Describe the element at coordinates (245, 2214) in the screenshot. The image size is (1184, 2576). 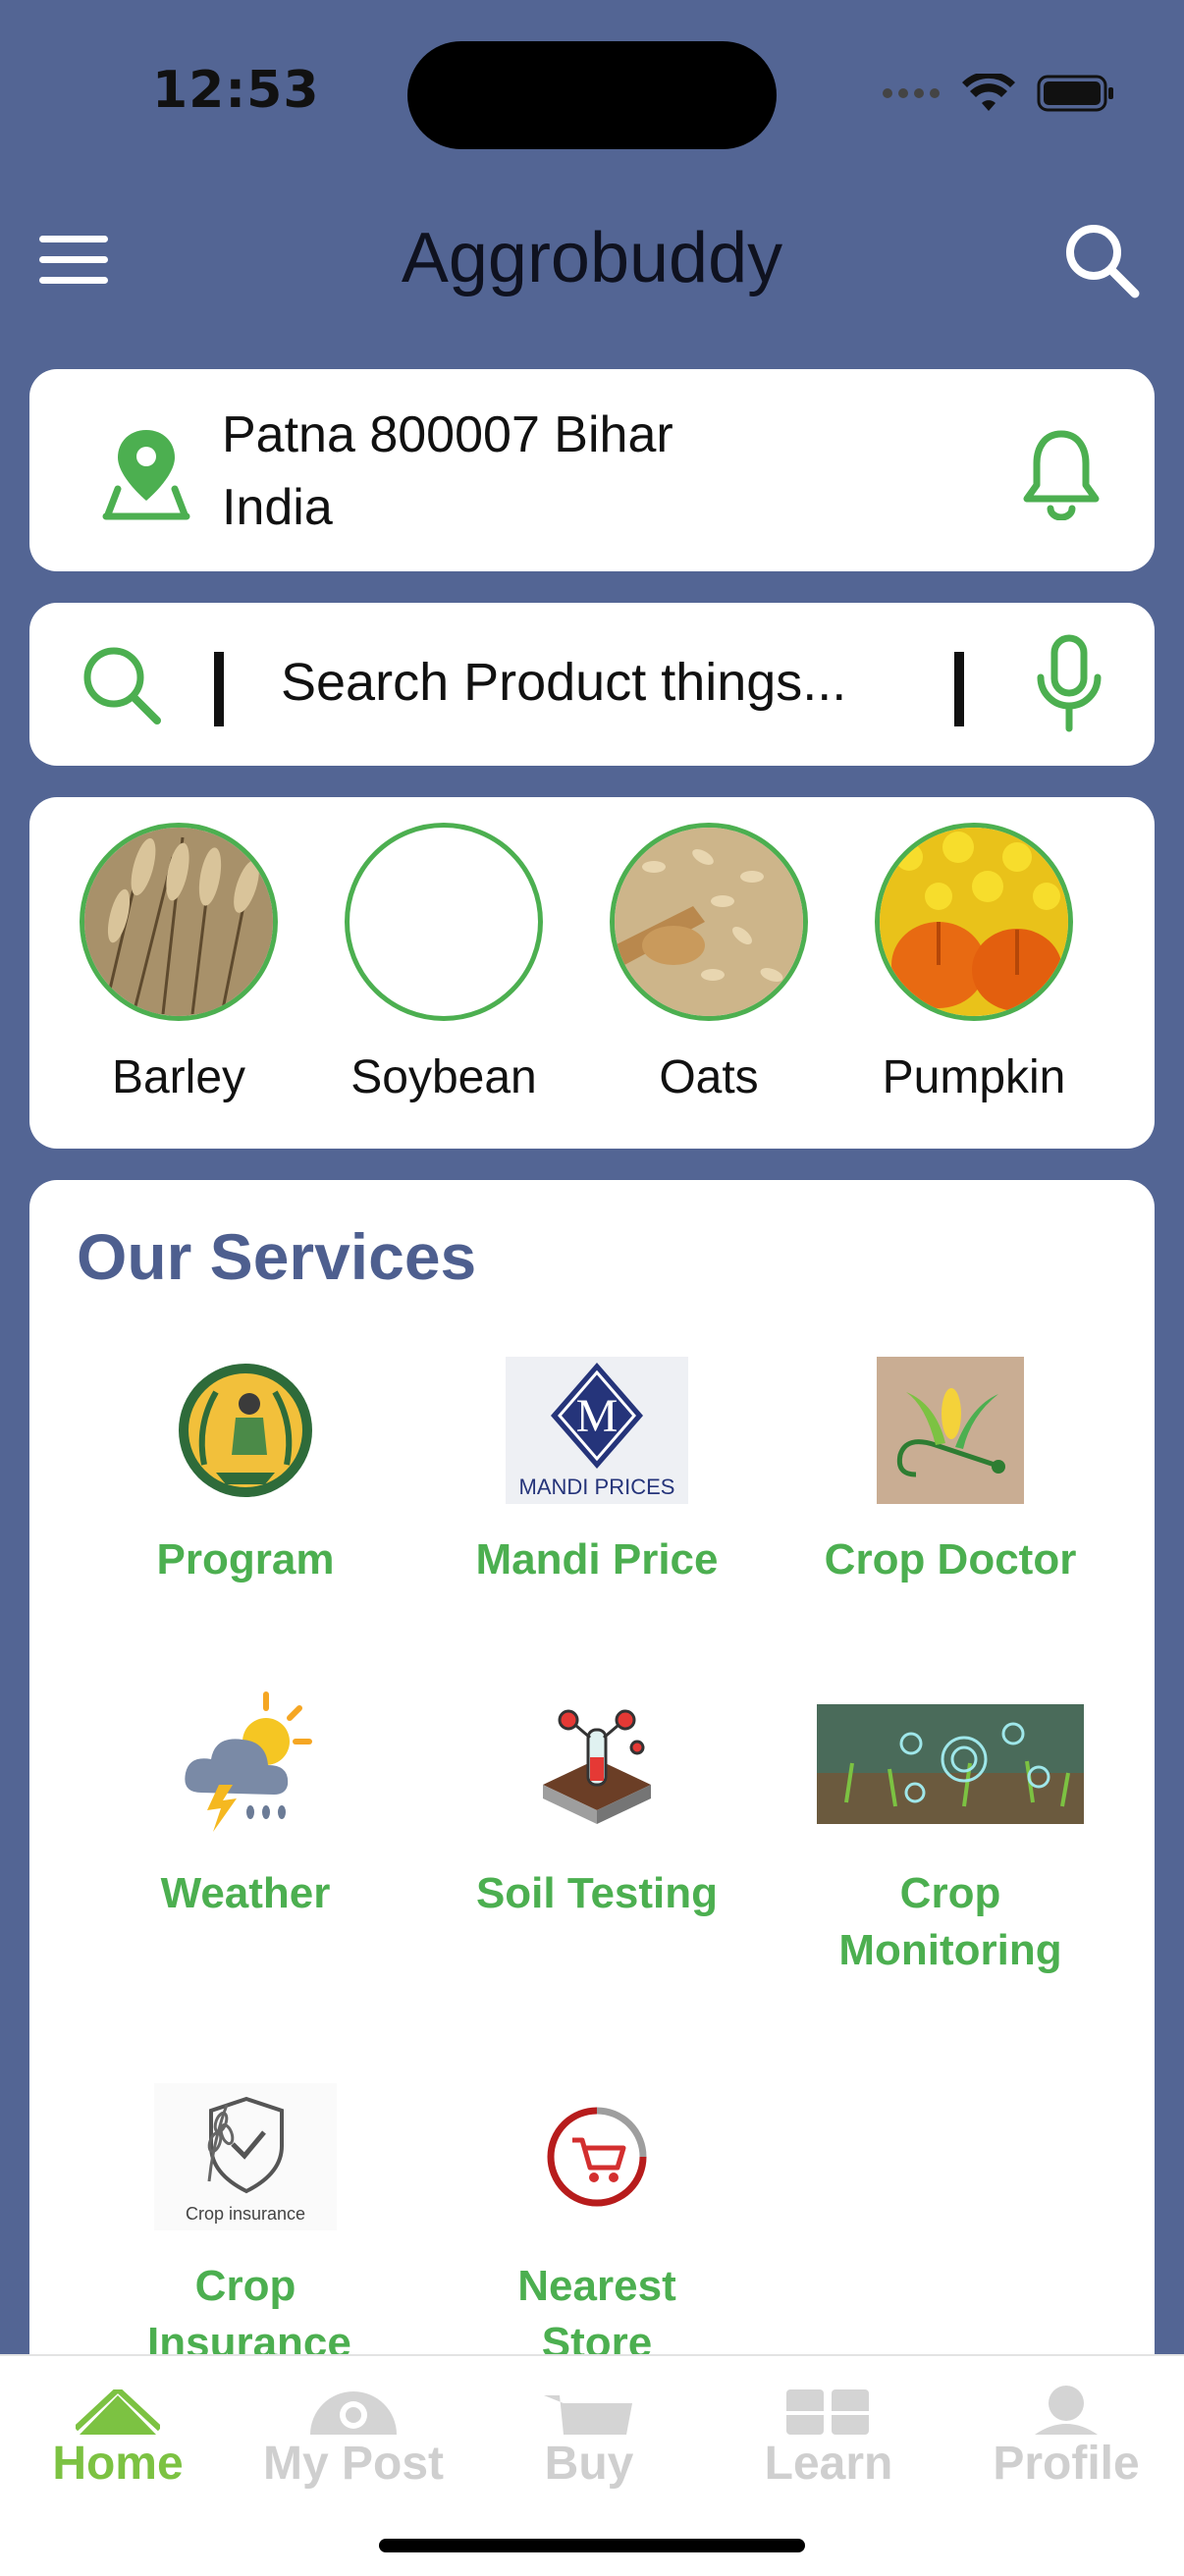
I see `crop-insurance-logo-text: Crop insurance` at that location.